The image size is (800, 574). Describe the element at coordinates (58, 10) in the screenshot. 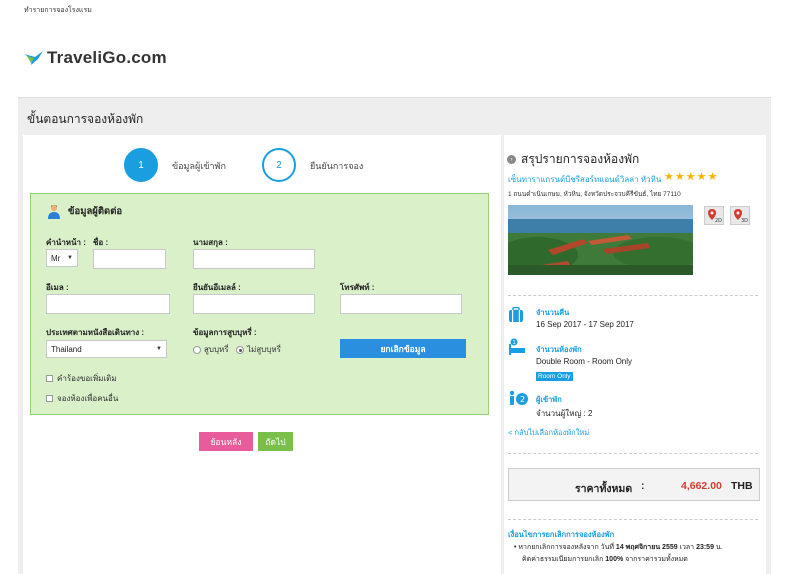

I see `top-note: ทำรายการจองโรงแรม` at that location.